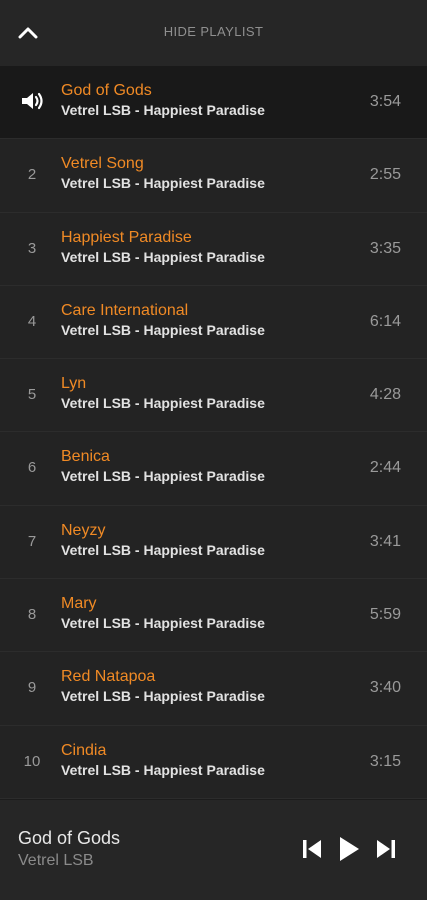  I want to click on track-duration: 5:59, so click(385, 615).